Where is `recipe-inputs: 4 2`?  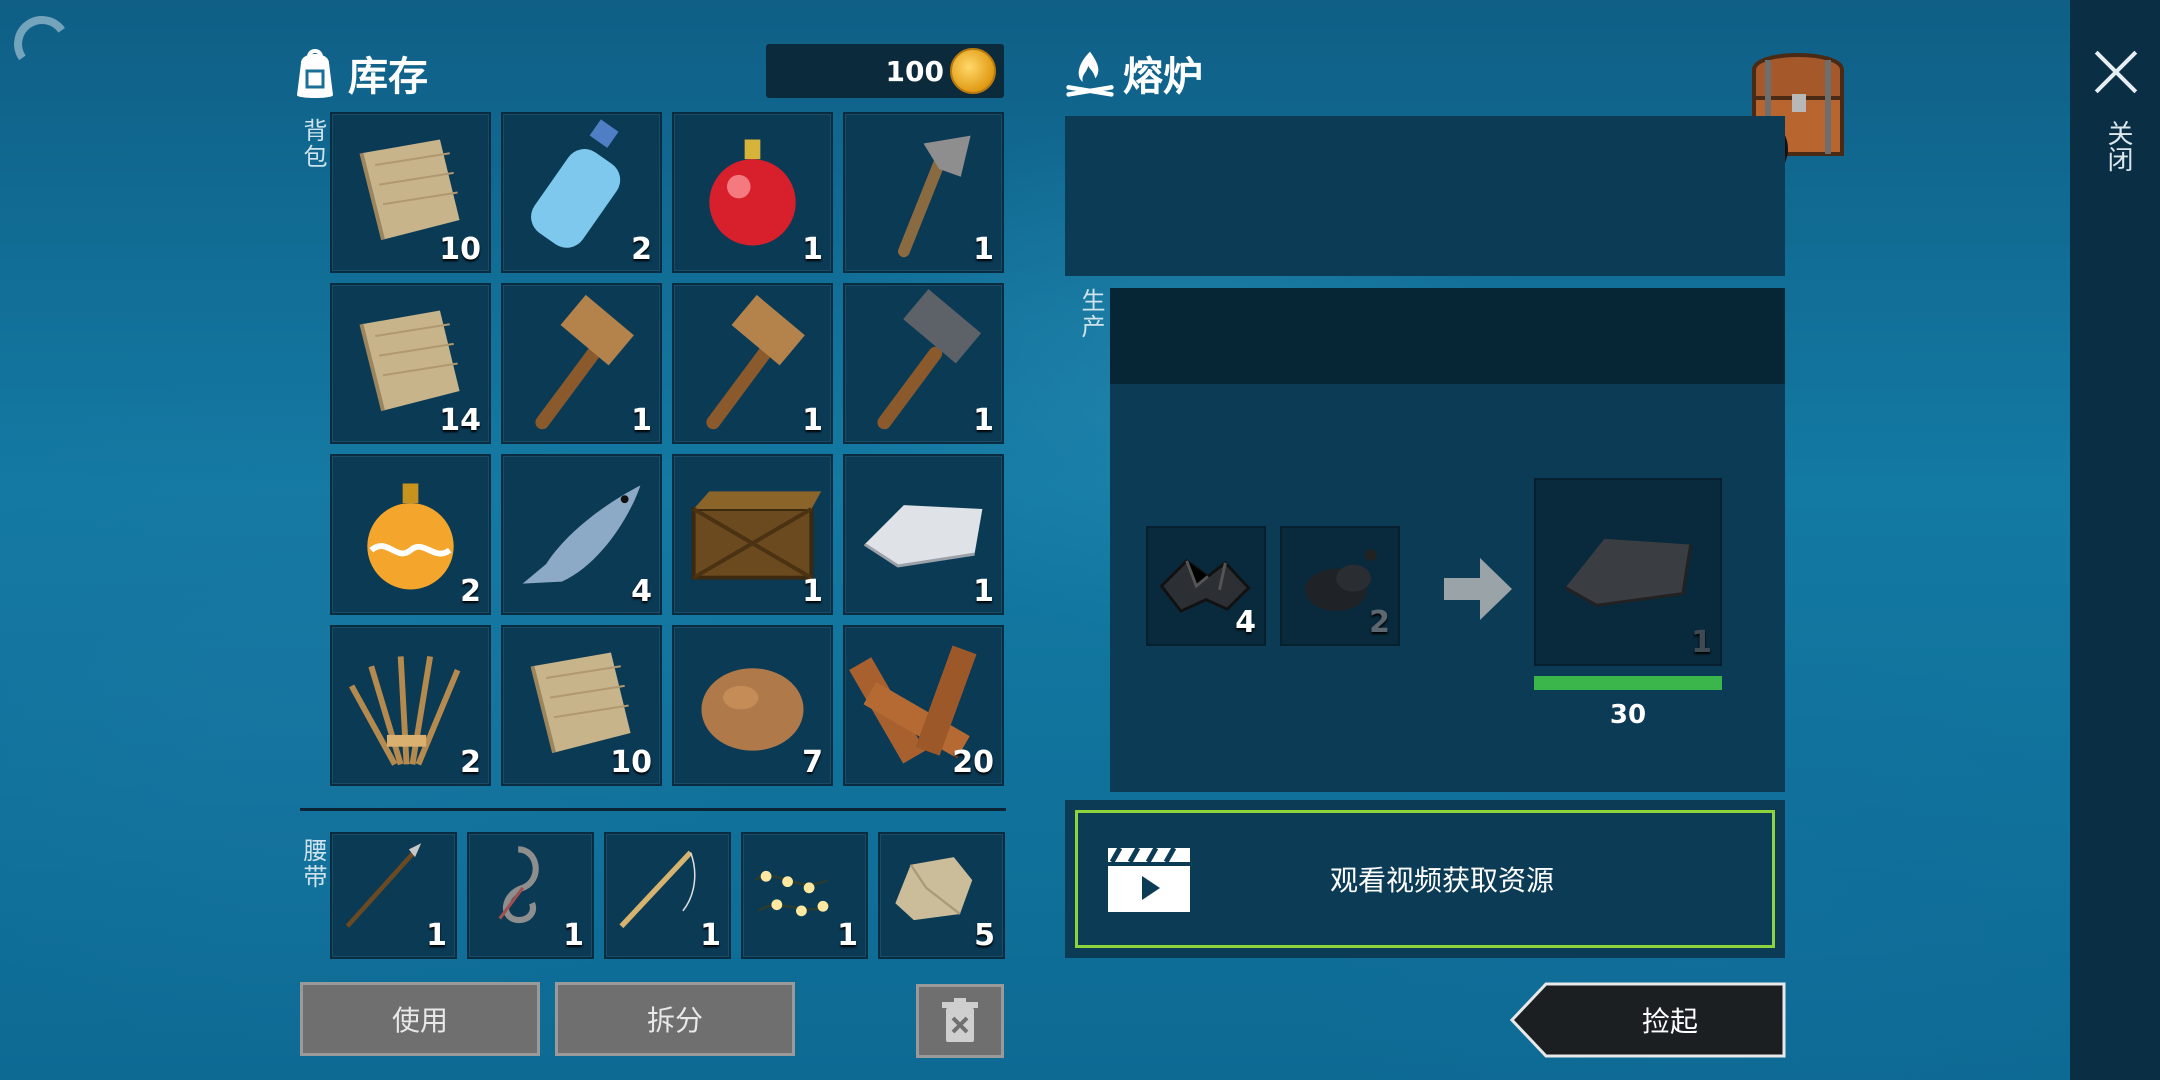 recipe-inputs: 4 2 is located at coordinates (1273, 586).